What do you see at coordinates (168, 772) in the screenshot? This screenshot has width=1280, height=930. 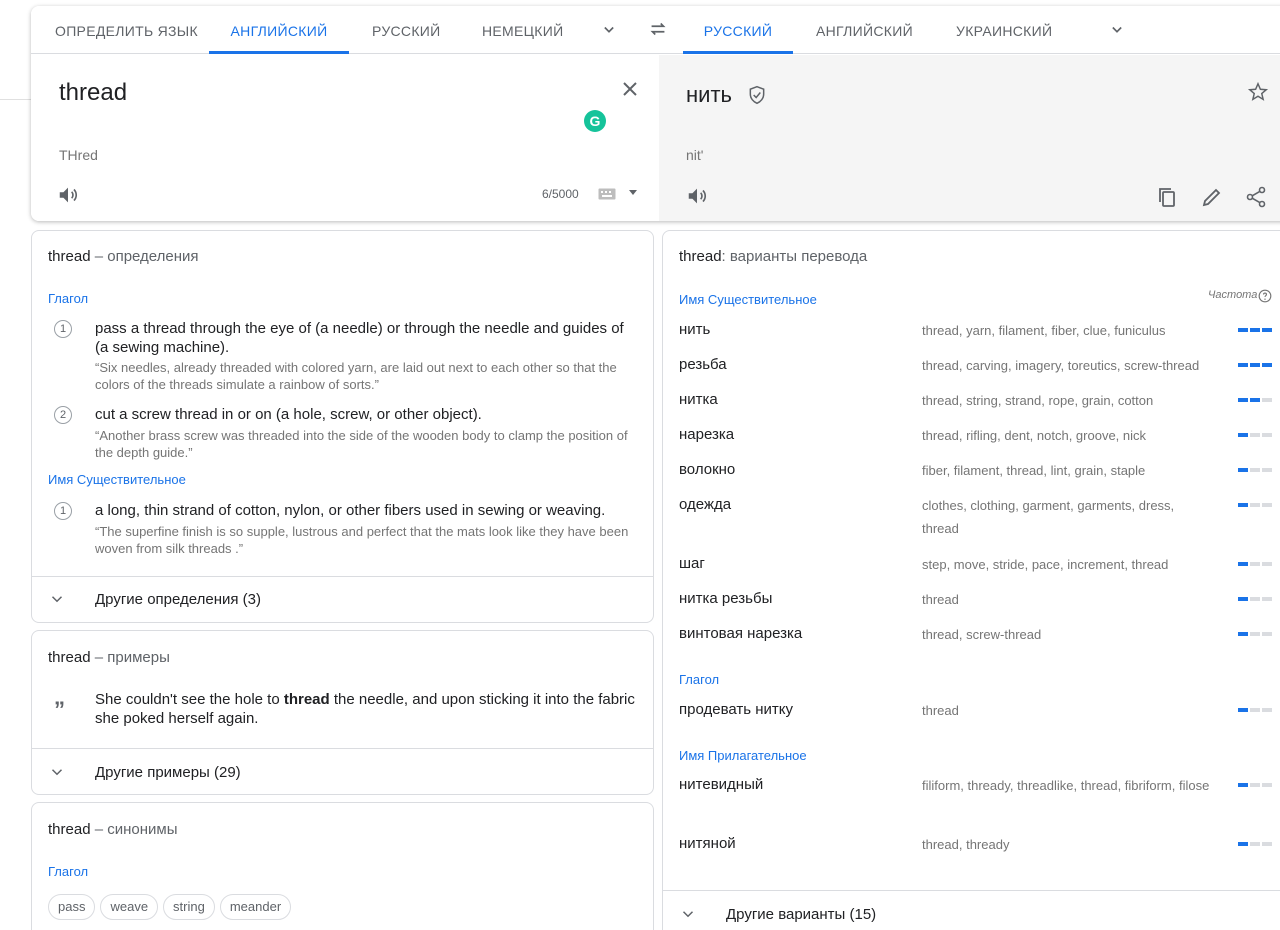 I see `more-examples-button: Другие примеры (29)` at bounding box center [168, 772].